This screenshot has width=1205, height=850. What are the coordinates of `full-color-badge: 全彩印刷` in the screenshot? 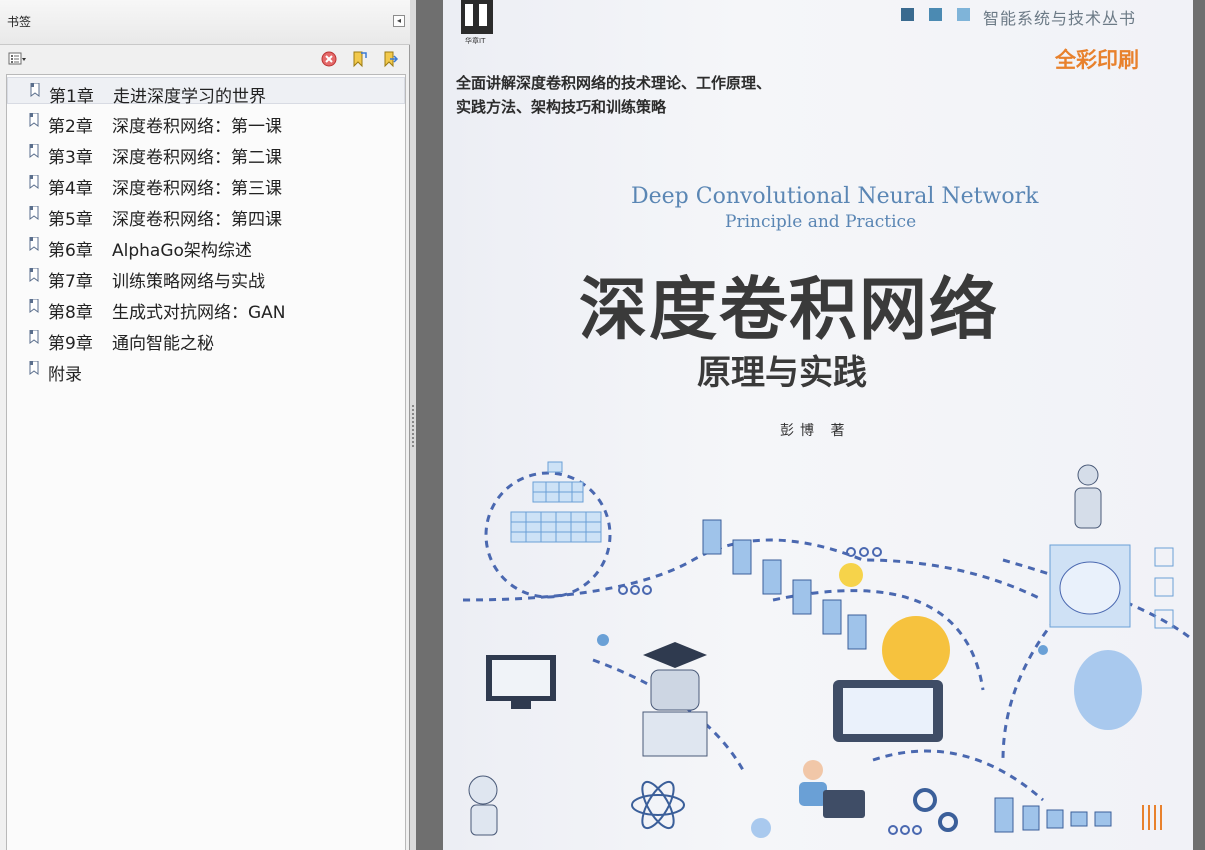 It's located at (1097, 60).